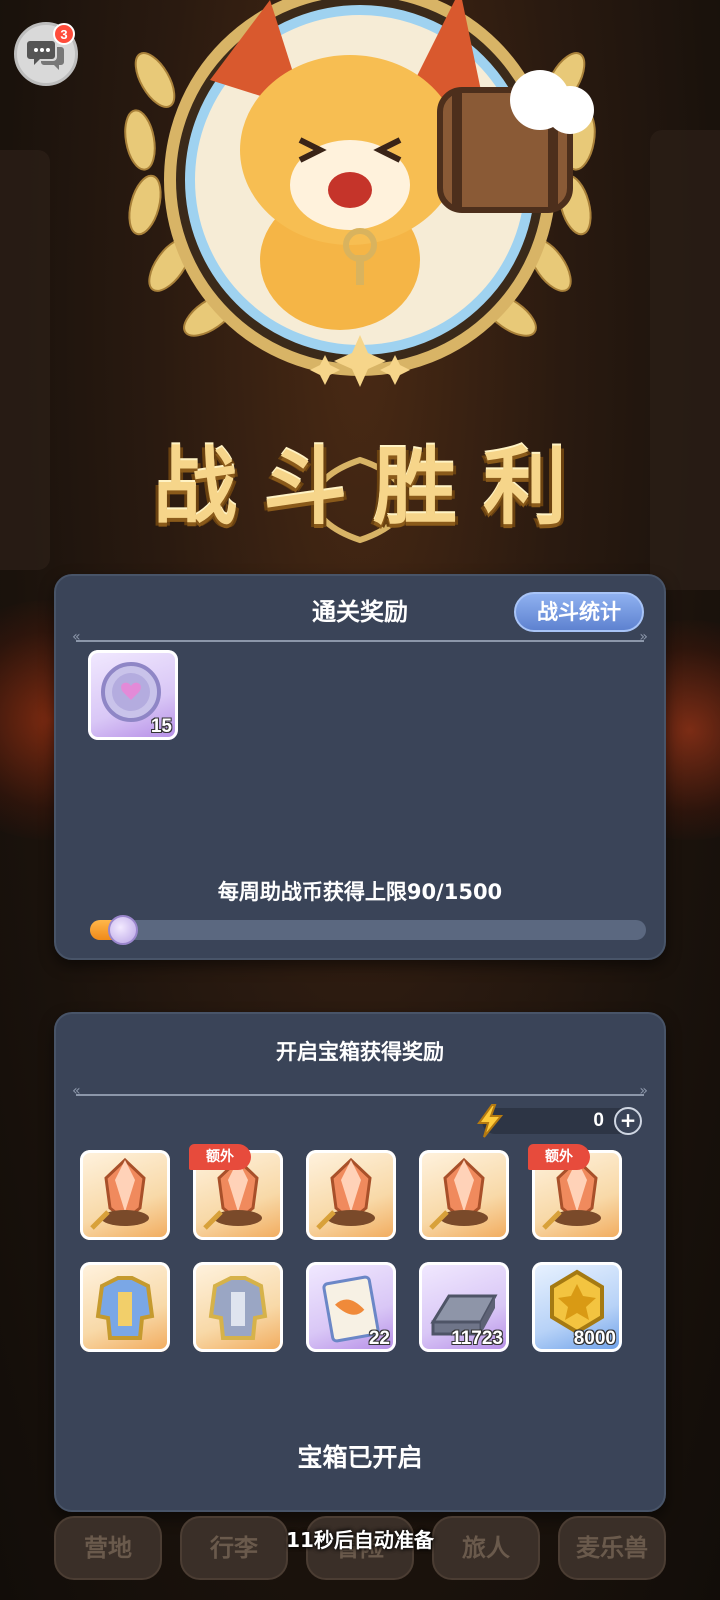  What do you see at coordinates (360, 892) in the screenshot?
I see `weekly-limit-text: 每周助战币获得上限90/1500` at bounding box center [360, 892].